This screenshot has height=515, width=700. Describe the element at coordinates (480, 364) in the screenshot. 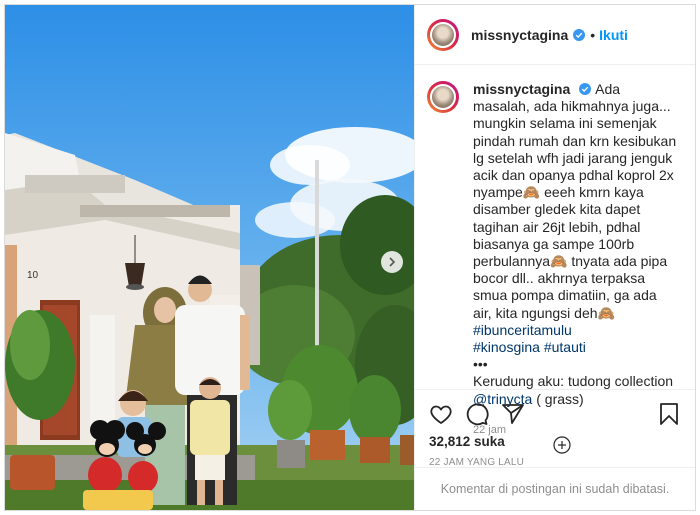

I see `caption-ellipsis: •••` at that location.